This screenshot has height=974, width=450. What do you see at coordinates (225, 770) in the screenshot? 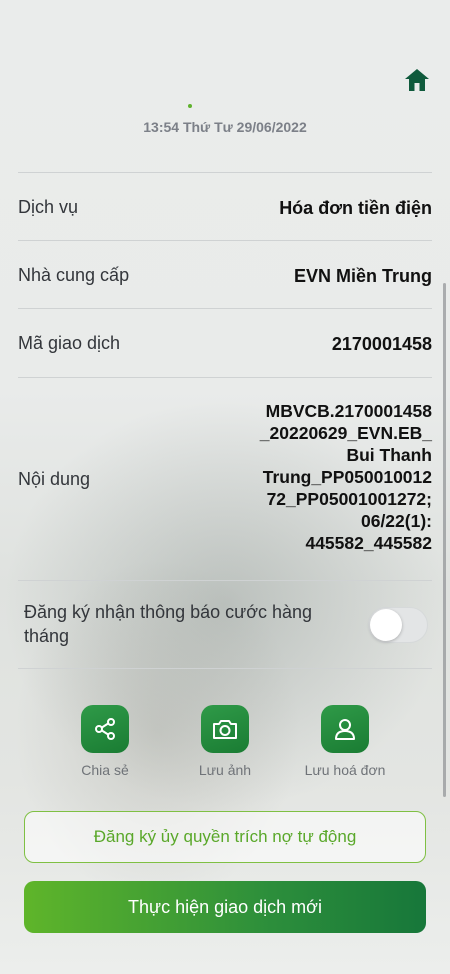
I see `save-image-label: Lưu ảnh` at bounding box center [225, 770].